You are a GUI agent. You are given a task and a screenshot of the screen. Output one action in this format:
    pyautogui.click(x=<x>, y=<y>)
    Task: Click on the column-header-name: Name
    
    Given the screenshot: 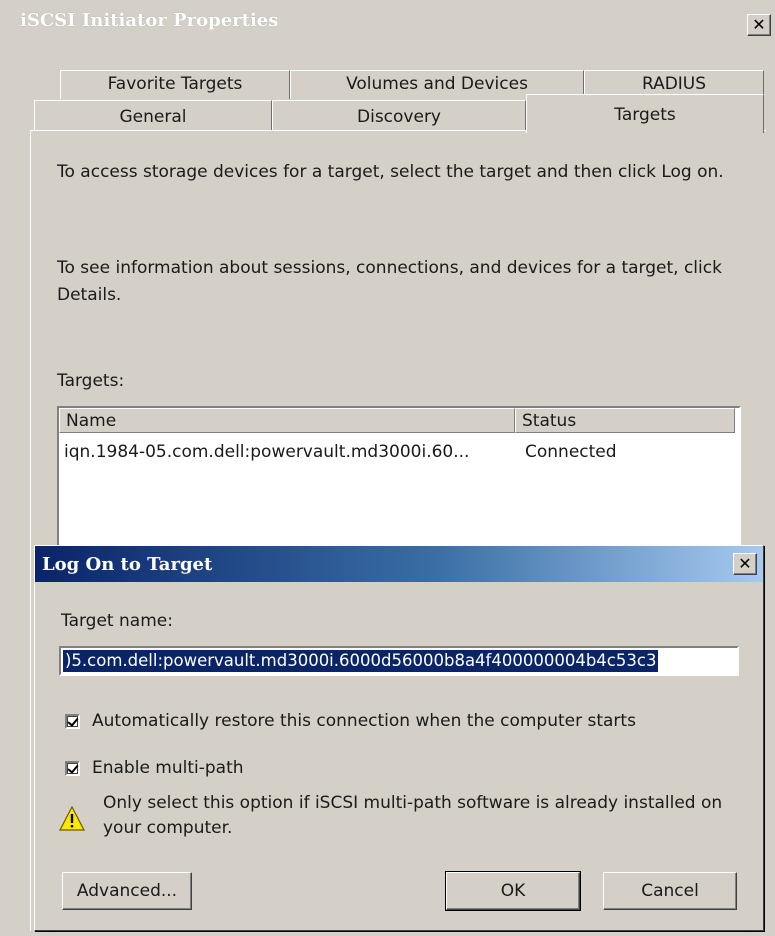 What is the action you would take?
    pyautogui.click(x=287, y=420)
    